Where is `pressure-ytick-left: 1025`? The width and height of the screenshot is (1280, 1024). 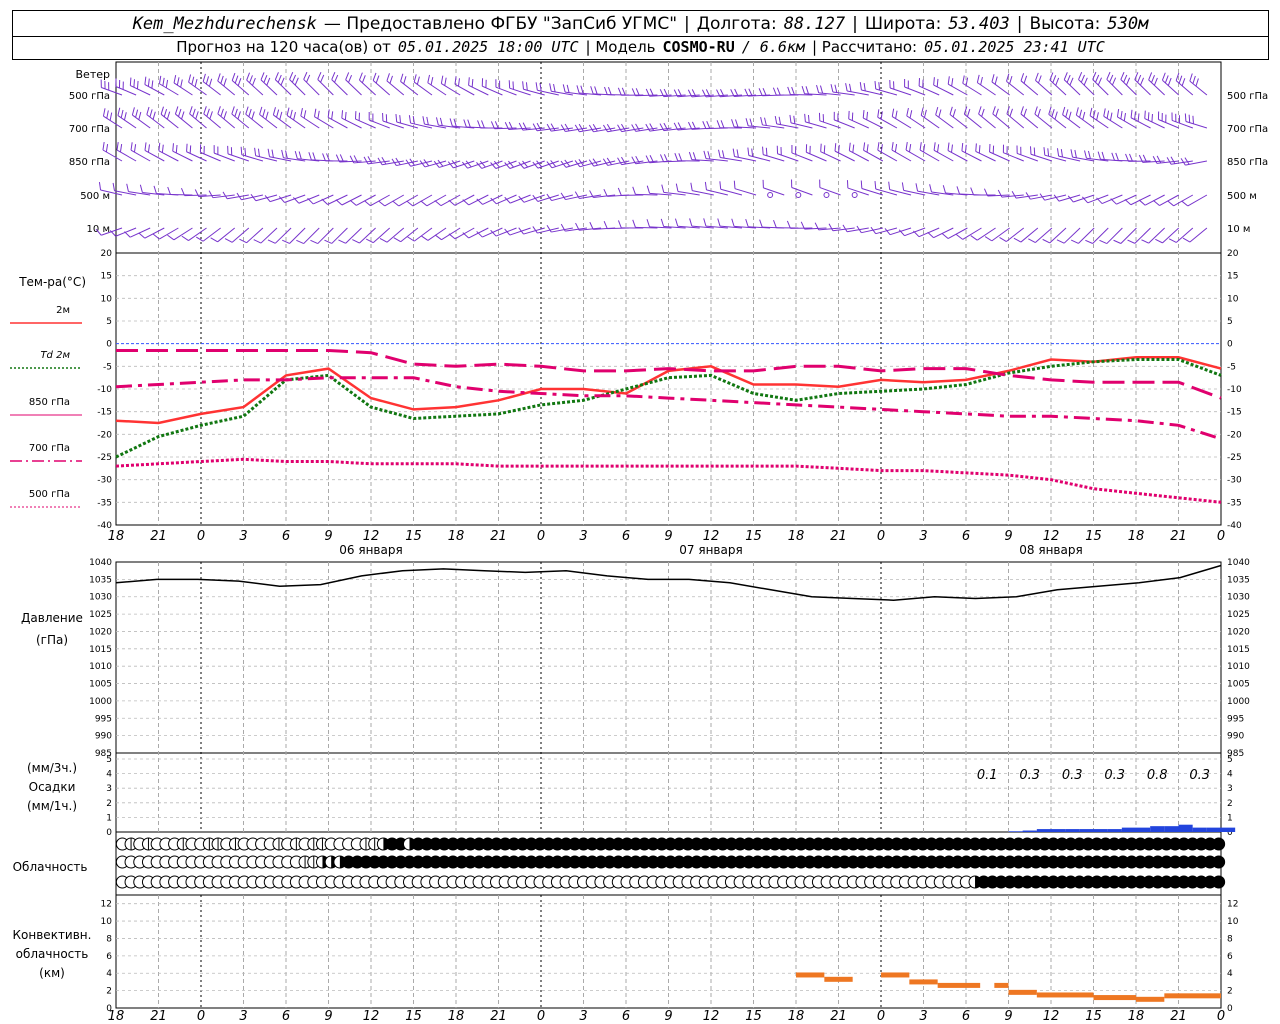
pressure-ytick-left: 1025 is located at coordinates (100, 615).